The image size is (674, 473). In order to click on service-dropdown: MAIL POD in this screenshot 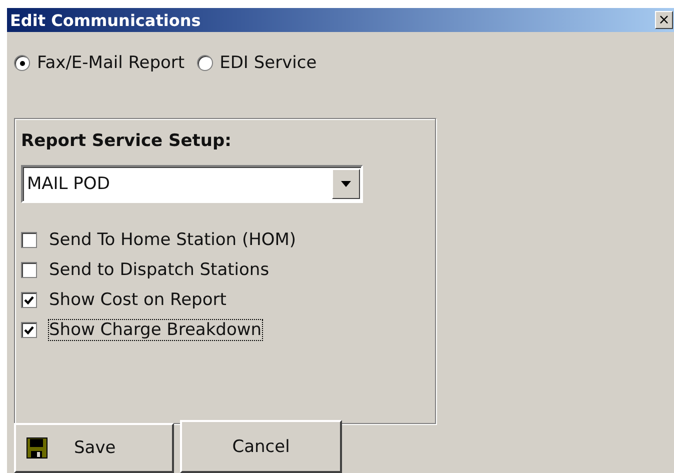, I will do `click(192, 184)`.